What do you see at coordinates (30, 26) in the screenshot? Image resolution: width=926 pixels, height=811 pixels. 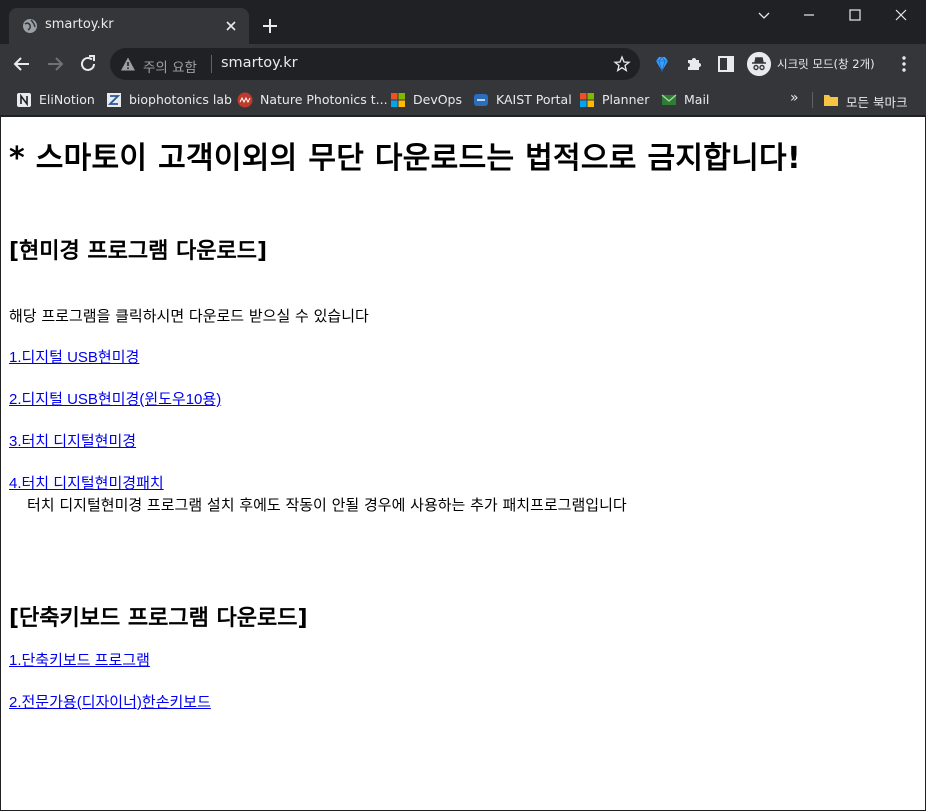 I see `globe-icon` at bounding box center [30, 26].